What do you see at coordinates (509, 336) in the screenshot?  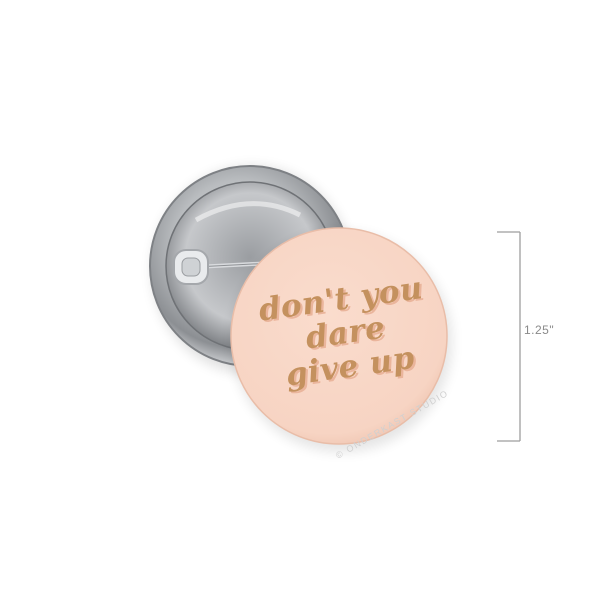 I see `size-measure-bracket` at bounding box center [509, 336].